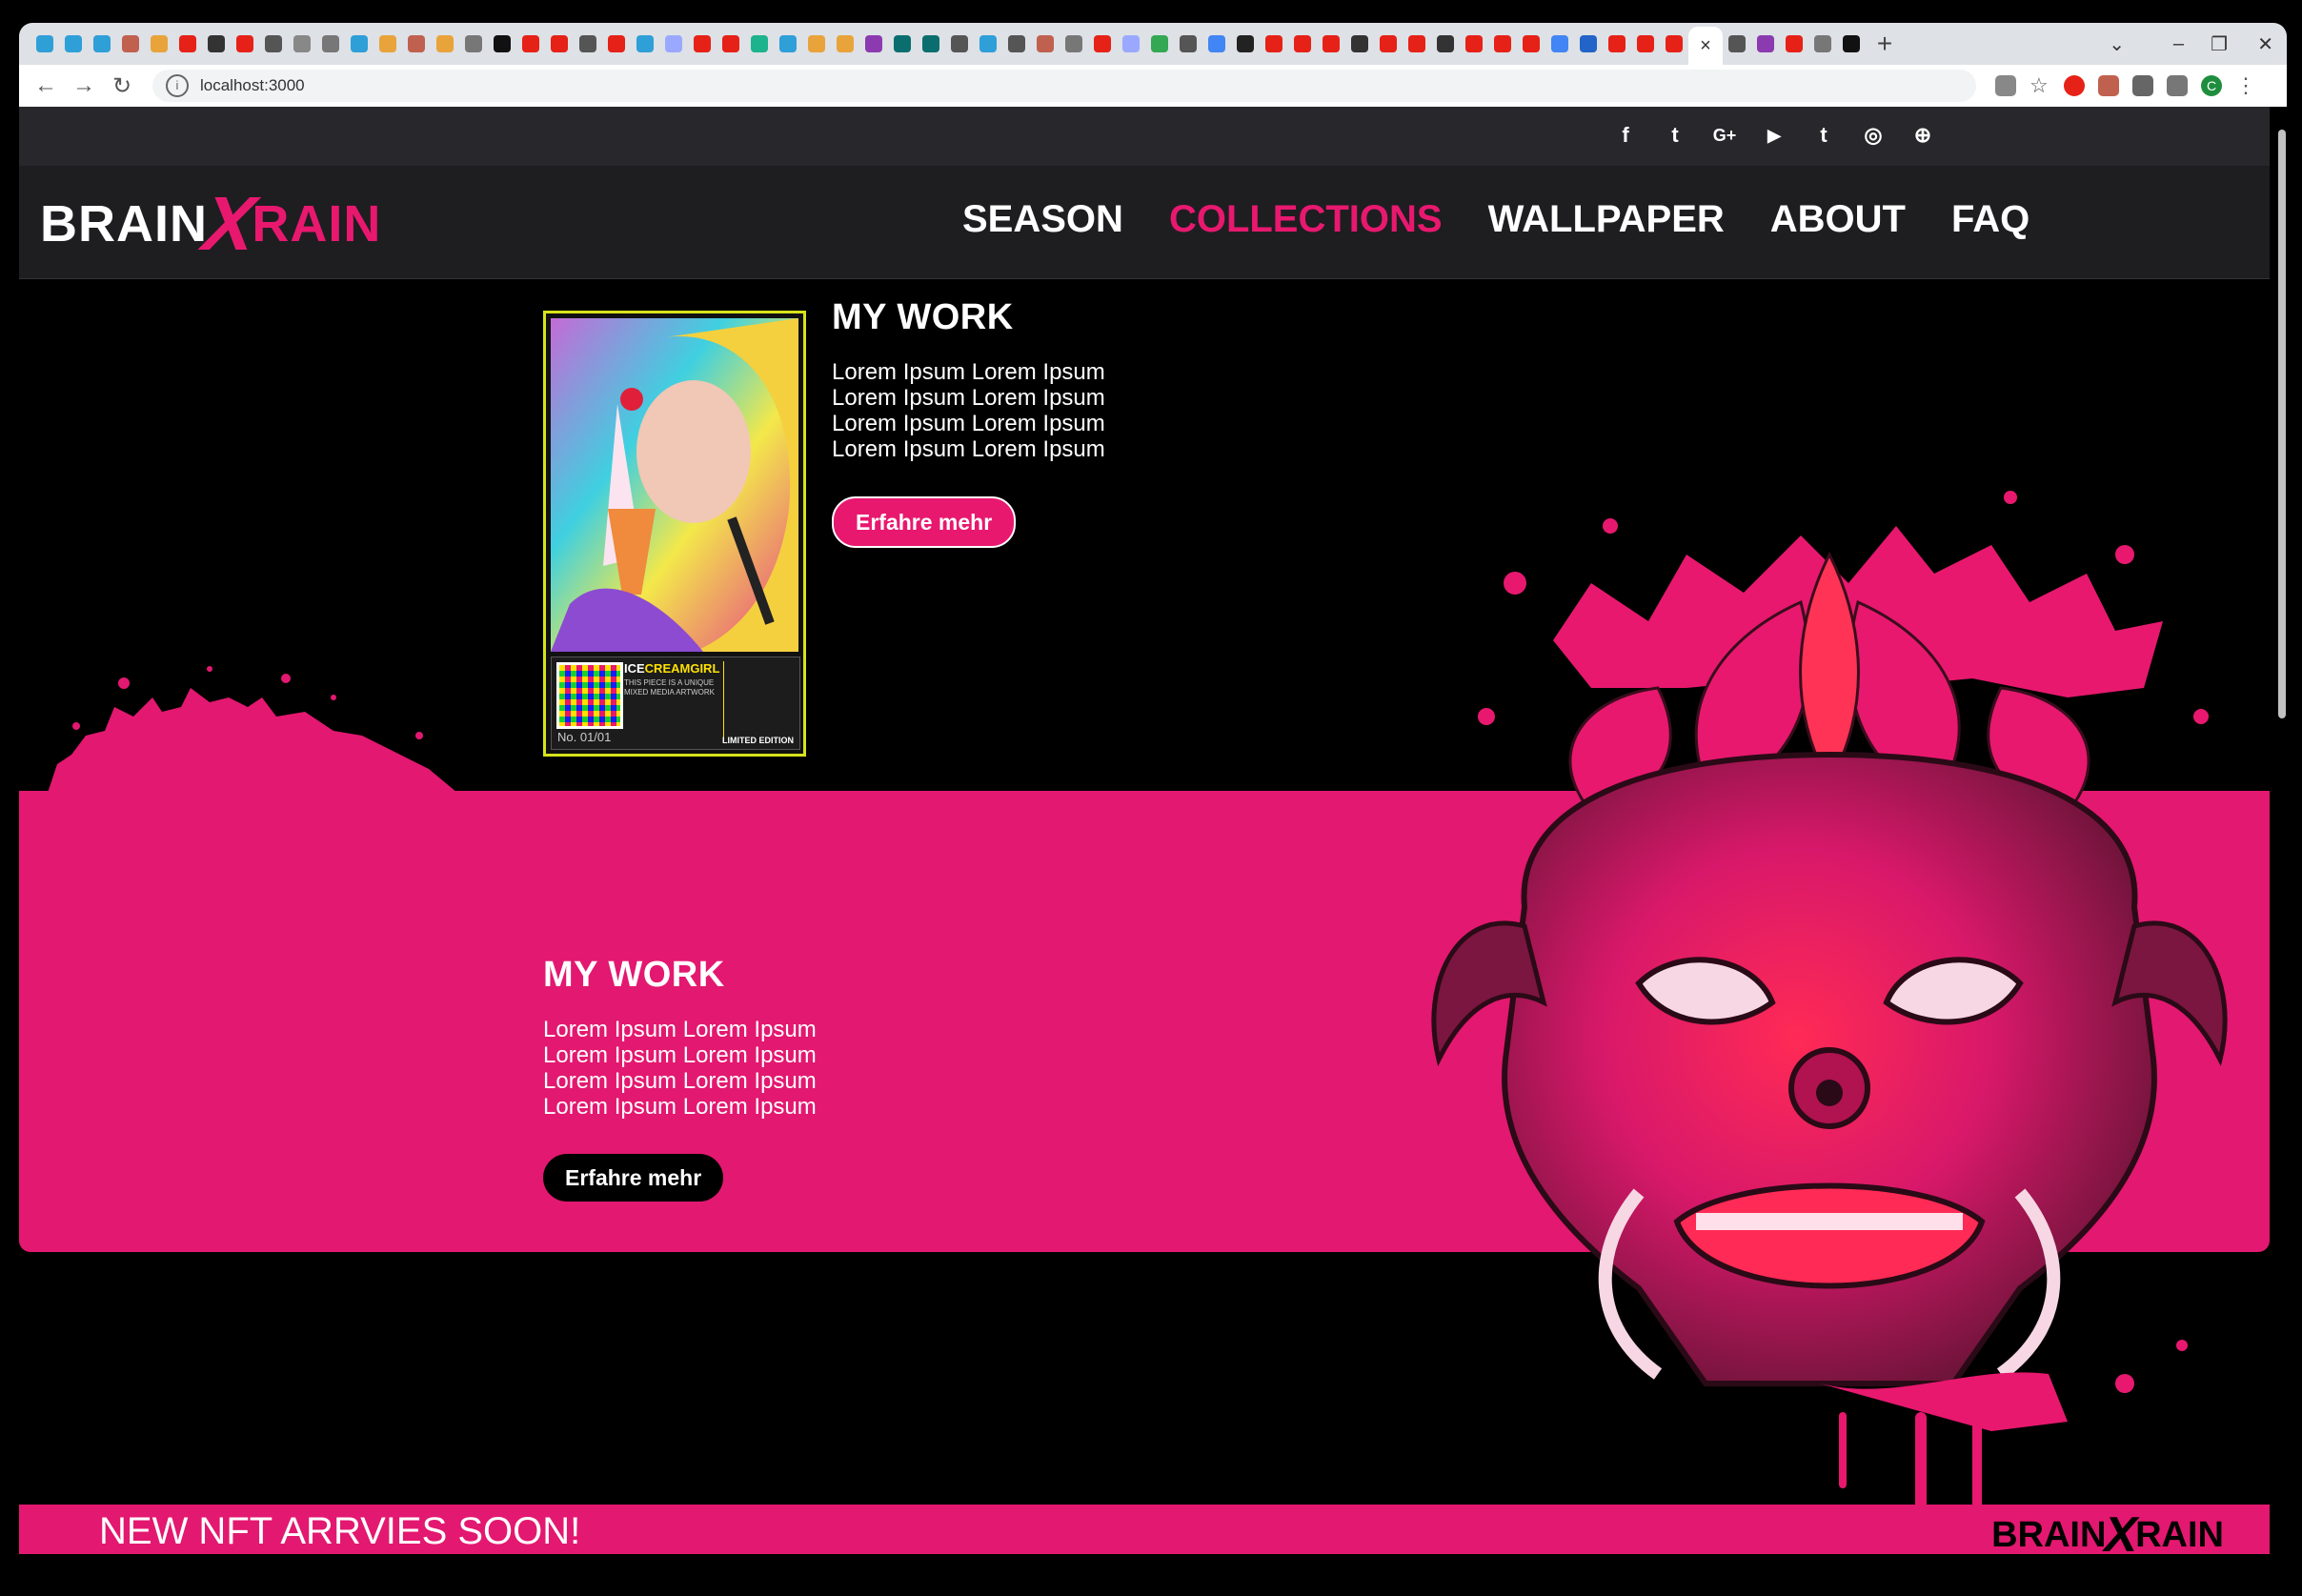  Describe the element at coordinates (2178, 86) in the screenshot. I see `reading-list-icon` at that location.